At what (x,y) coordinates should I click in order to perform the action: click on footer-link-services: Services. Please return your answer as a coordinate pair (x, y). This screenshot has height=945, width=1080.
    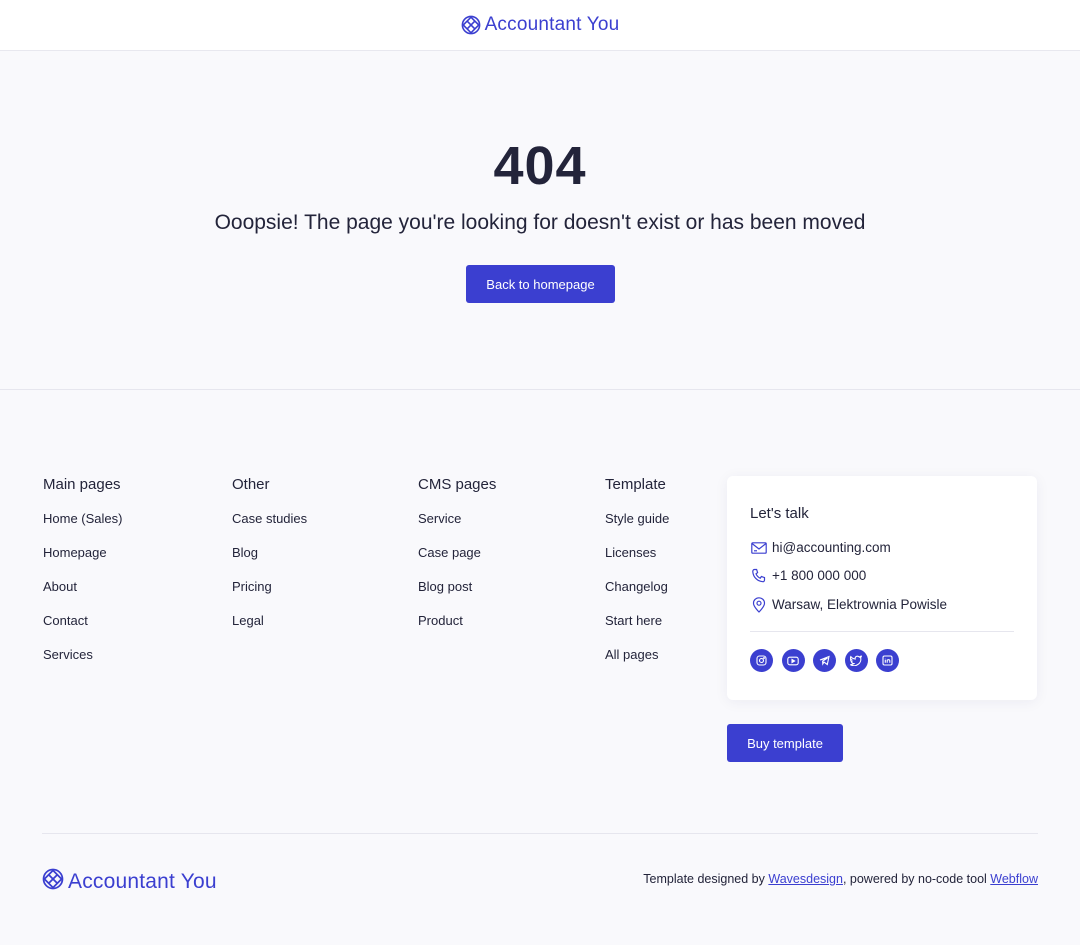
    Looking at the image, I should click on (68, 654).